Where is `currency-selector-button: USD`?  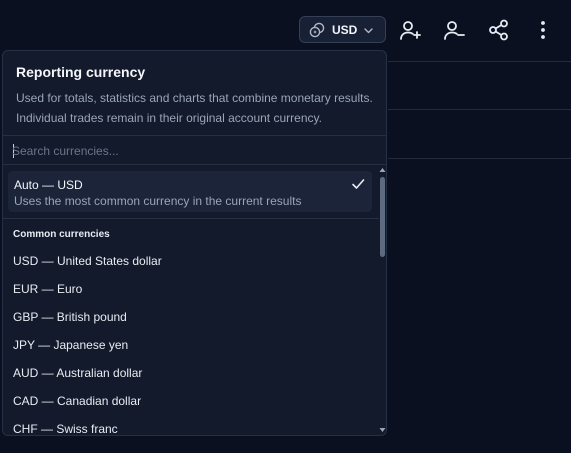
currency-selector-button: USD is located at coordinates (342, 29).